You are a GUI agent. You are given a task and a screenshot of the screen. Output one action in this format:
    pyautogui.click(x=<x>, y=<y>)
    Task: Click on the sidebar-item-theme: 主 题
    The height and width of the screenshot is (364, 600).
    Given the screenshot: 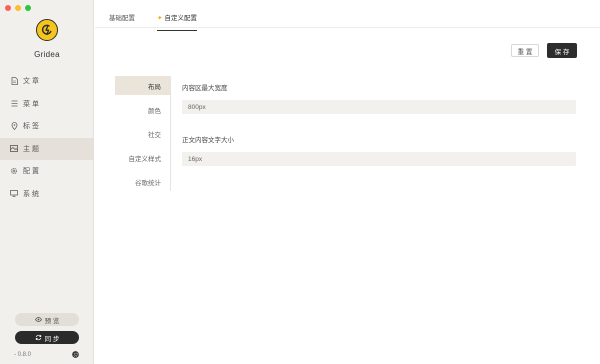 What is the action you would take?
    pyautogui.click(x=47, y=148)
    